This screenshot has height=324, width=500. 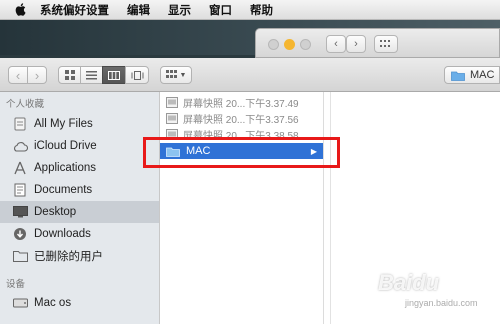 I want to click on current-folder-label: MAC, so click(x=482, y=75).